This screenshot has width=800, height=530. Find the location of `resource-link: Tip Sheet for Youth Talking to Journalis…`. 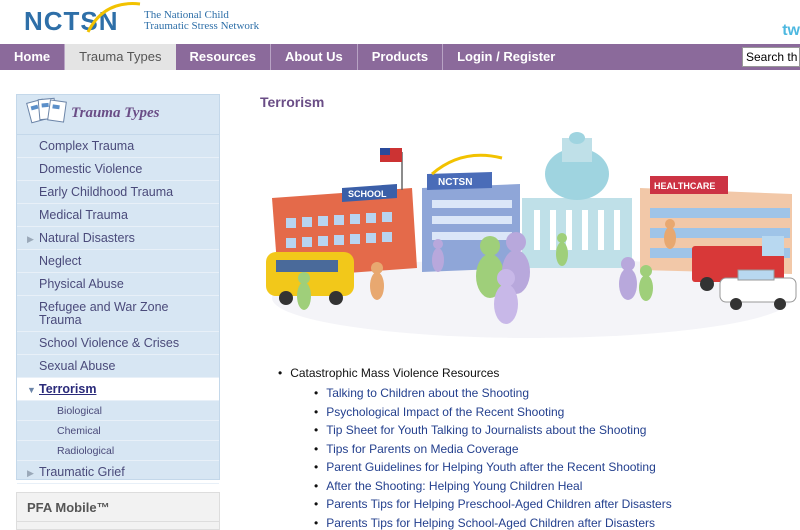

resource-link: Tip Sheet for Youth Talking to Journalis… is located at coordinates (556, 430).